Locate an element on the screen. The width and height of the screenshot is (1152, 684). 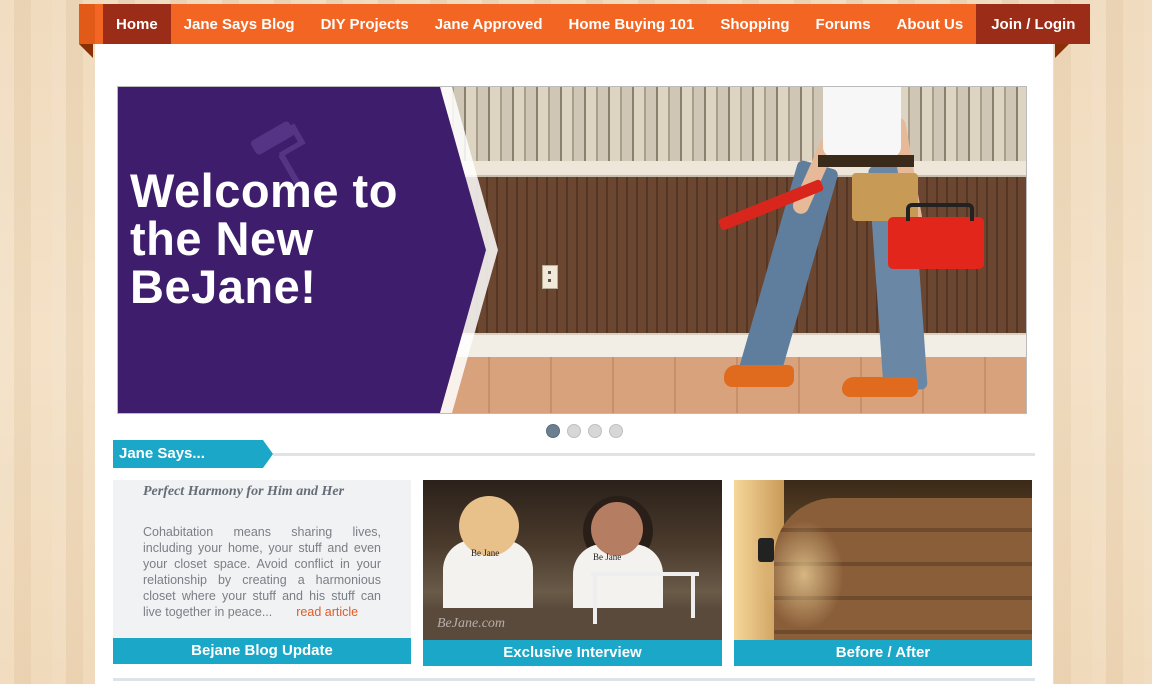
hero-title: Welcome to the New BeJane! is located at coordinates (264, 238).